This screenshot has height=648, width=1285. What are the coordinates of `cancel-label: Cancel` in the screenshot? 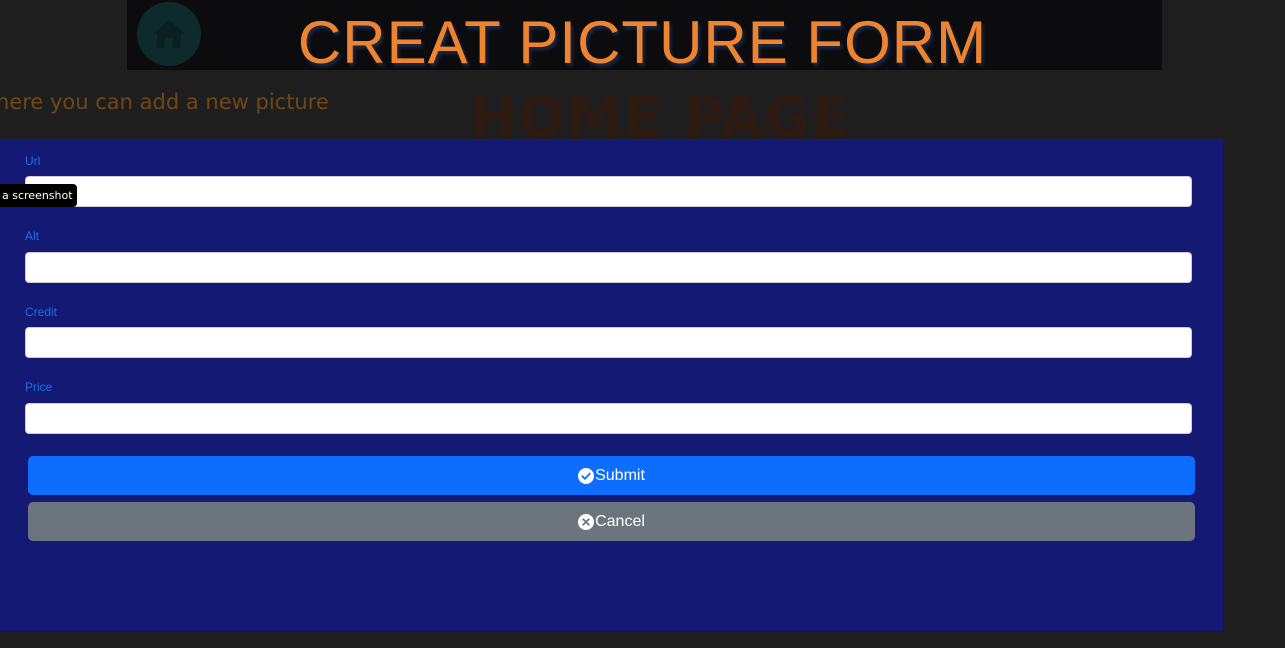 It's located at (620, 521).